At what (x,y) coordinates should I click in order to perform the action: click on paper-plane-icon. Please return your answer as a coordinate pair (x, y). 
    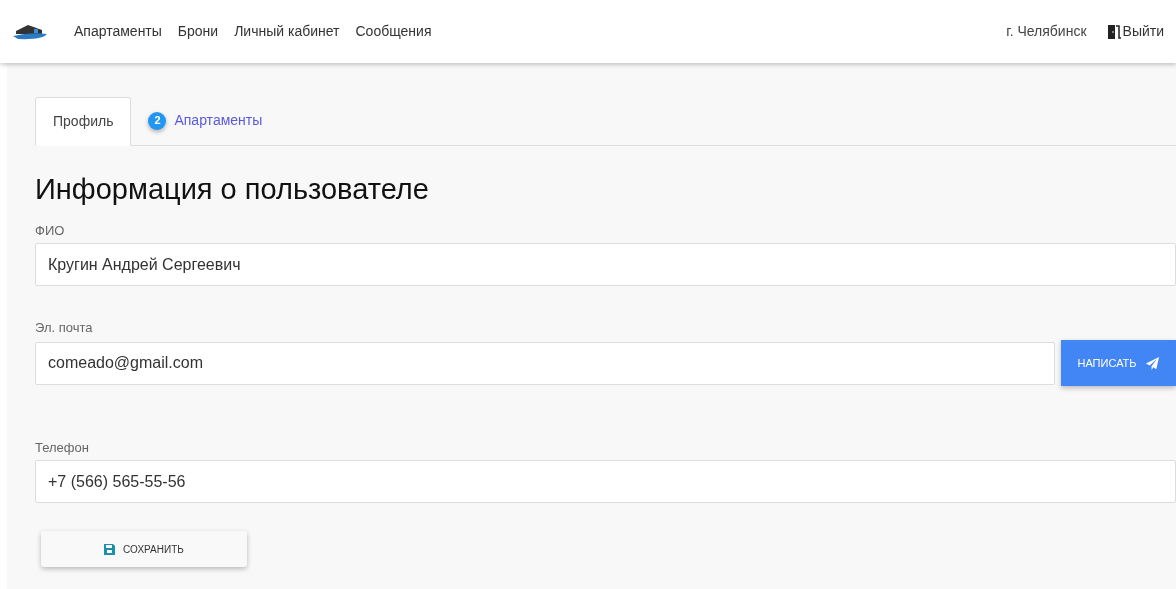
    Looking at the image, I should click on (1152, 363).